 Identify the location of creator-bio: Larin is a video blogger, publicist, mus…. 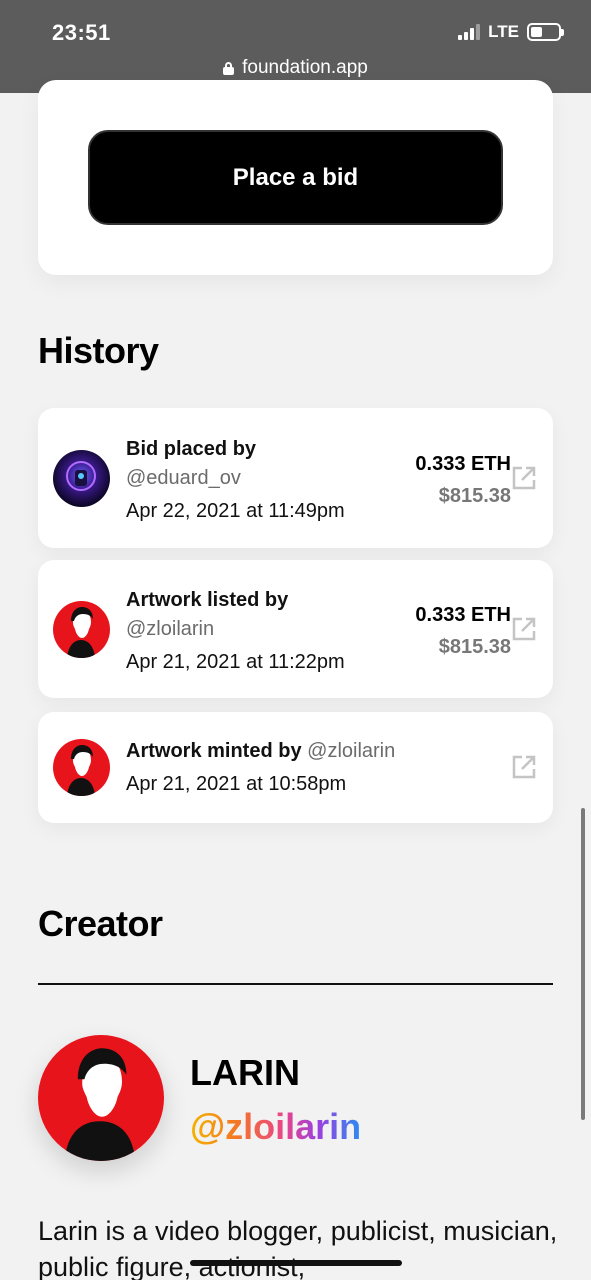
(298, 1248).